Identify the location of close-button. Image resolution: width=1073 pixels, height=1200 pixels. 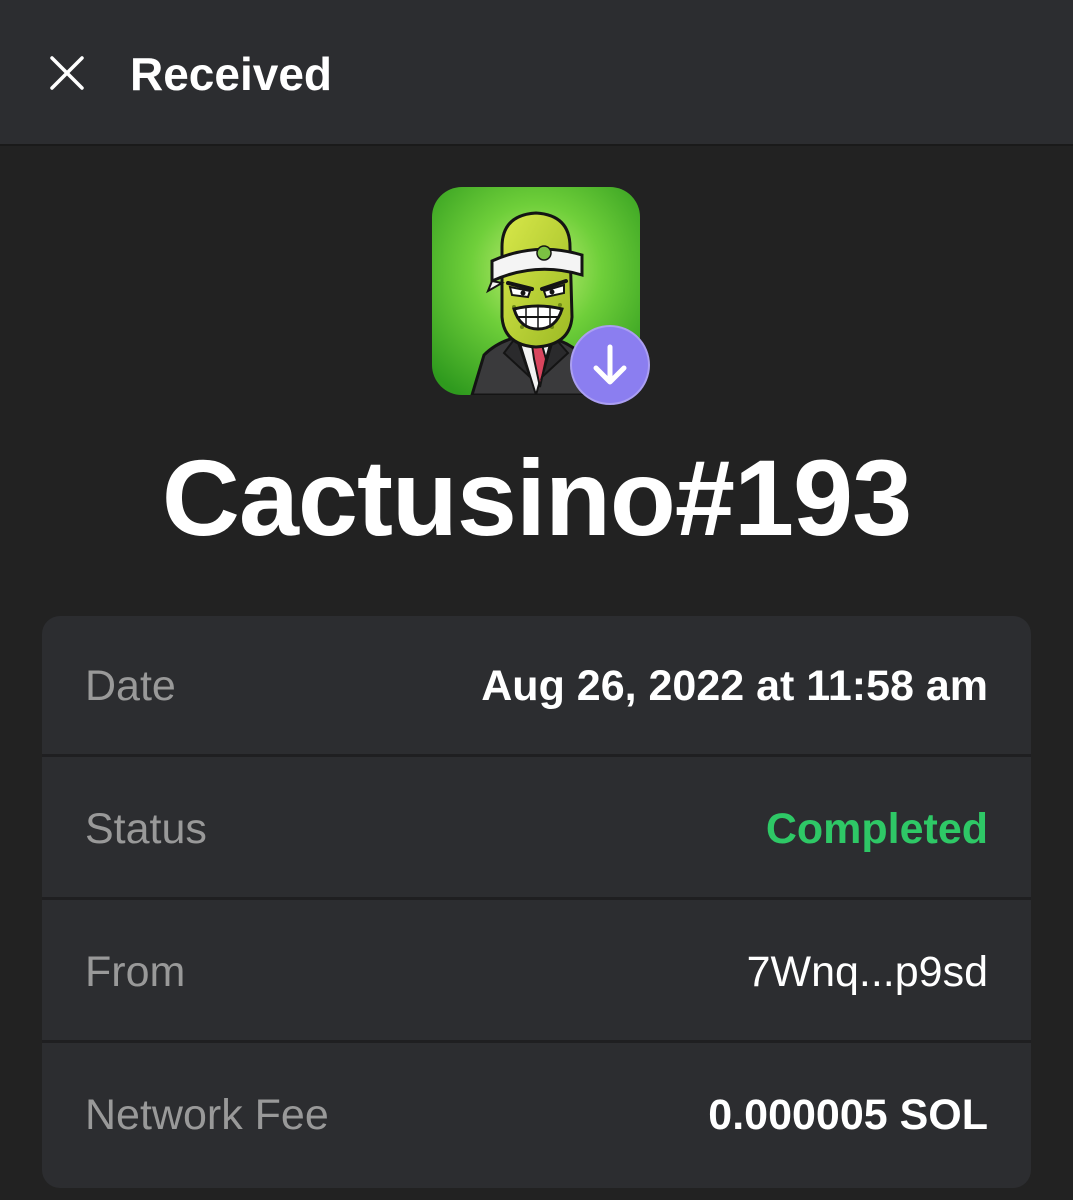
(67, 73).